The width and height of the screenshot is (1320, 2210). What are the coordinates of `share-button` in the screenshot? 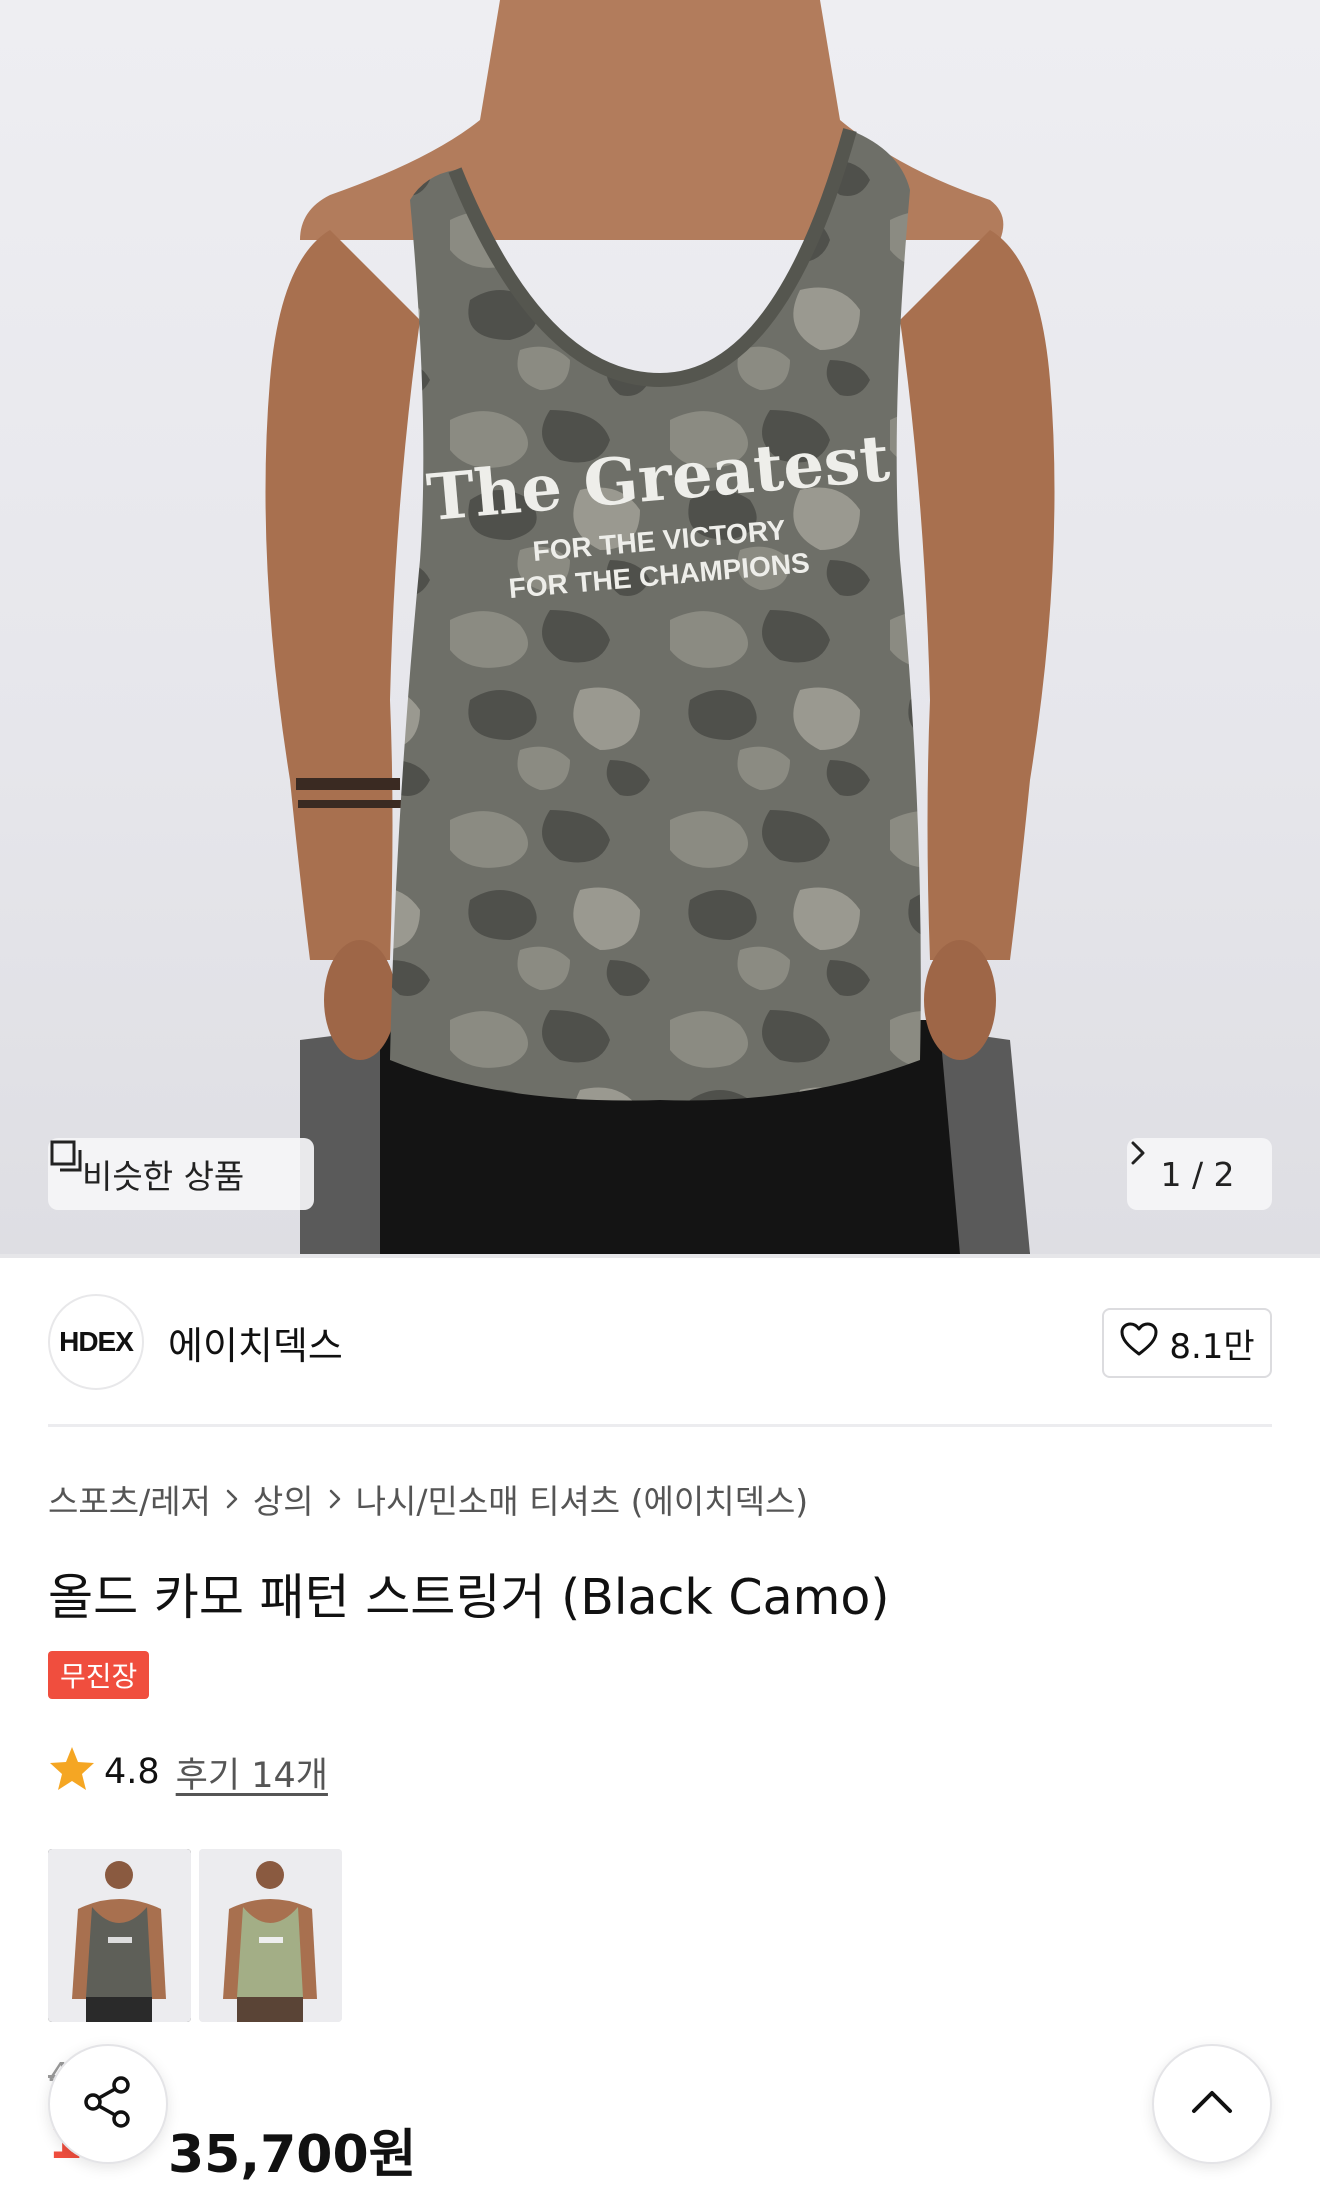 It's located at (108, 2104).